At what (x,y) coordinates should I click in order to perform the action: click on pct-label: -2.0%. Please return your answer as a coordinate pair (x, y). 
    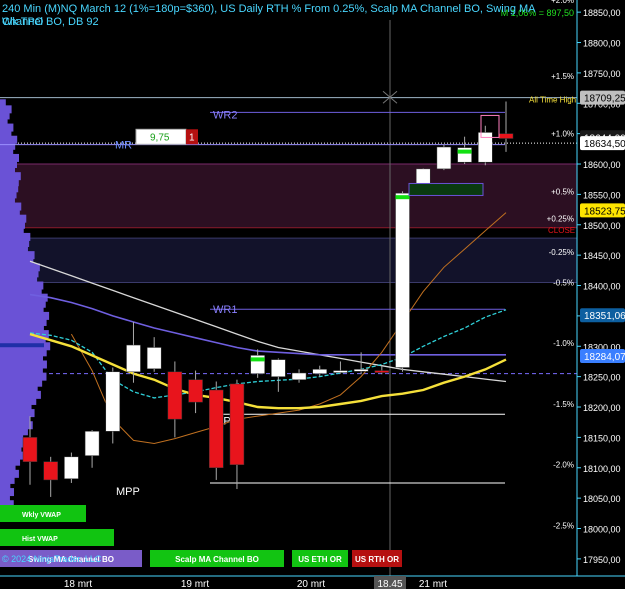
    Looking at the image, I should click on (563, 465).